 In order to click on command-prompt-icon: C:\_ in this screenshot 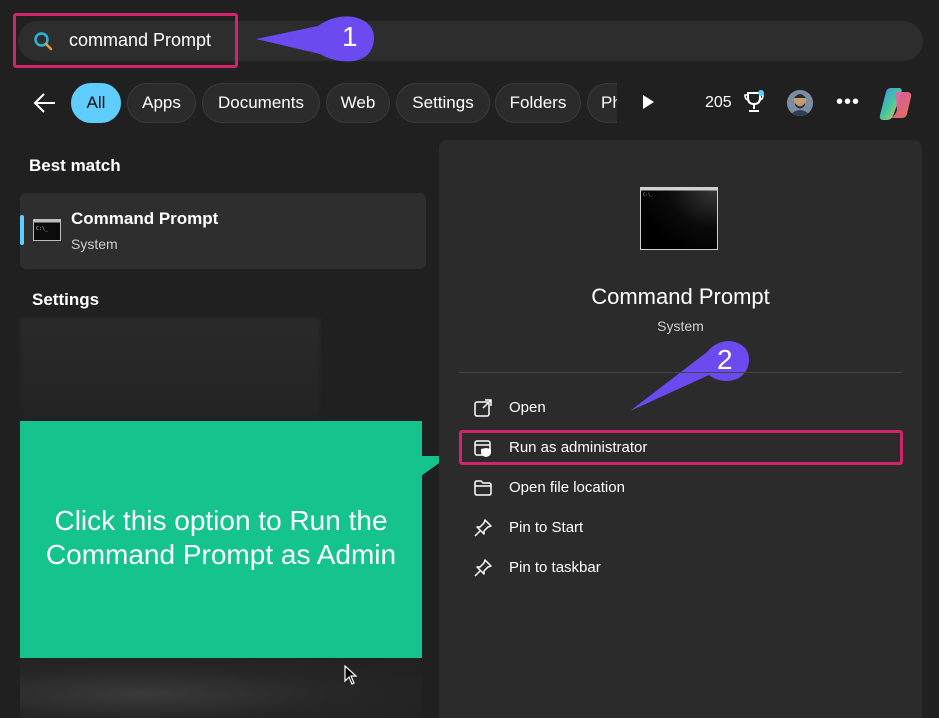, I will do `click(47, 230)`.